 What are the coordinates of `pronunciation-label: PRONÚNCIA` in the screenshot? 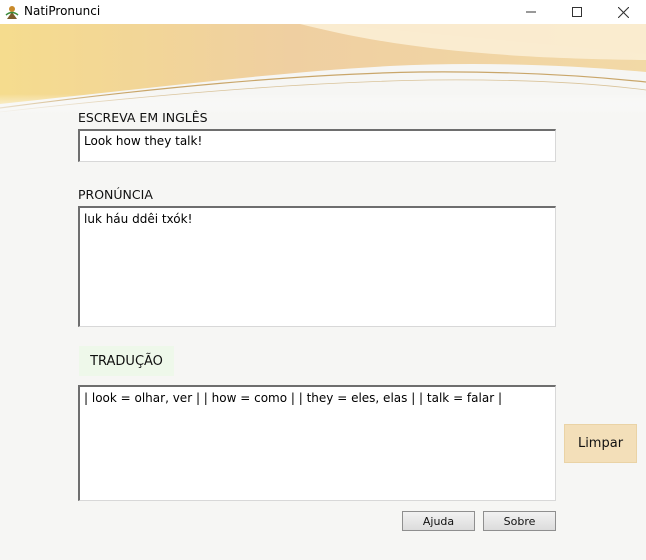 It's located at (115, 194).